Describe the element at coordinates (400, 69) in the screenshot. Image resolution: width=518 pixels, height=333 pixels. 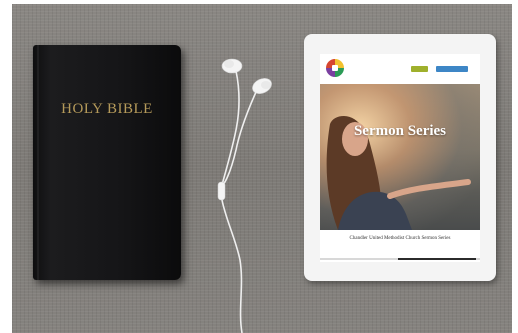
I see `website-header` at that location.